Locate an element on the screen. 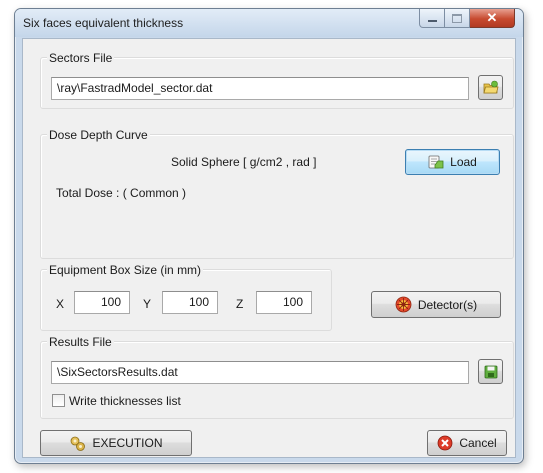 The width and height of the screenshot is (543, 473). y-label: Y is located at coordinates (147, 304).